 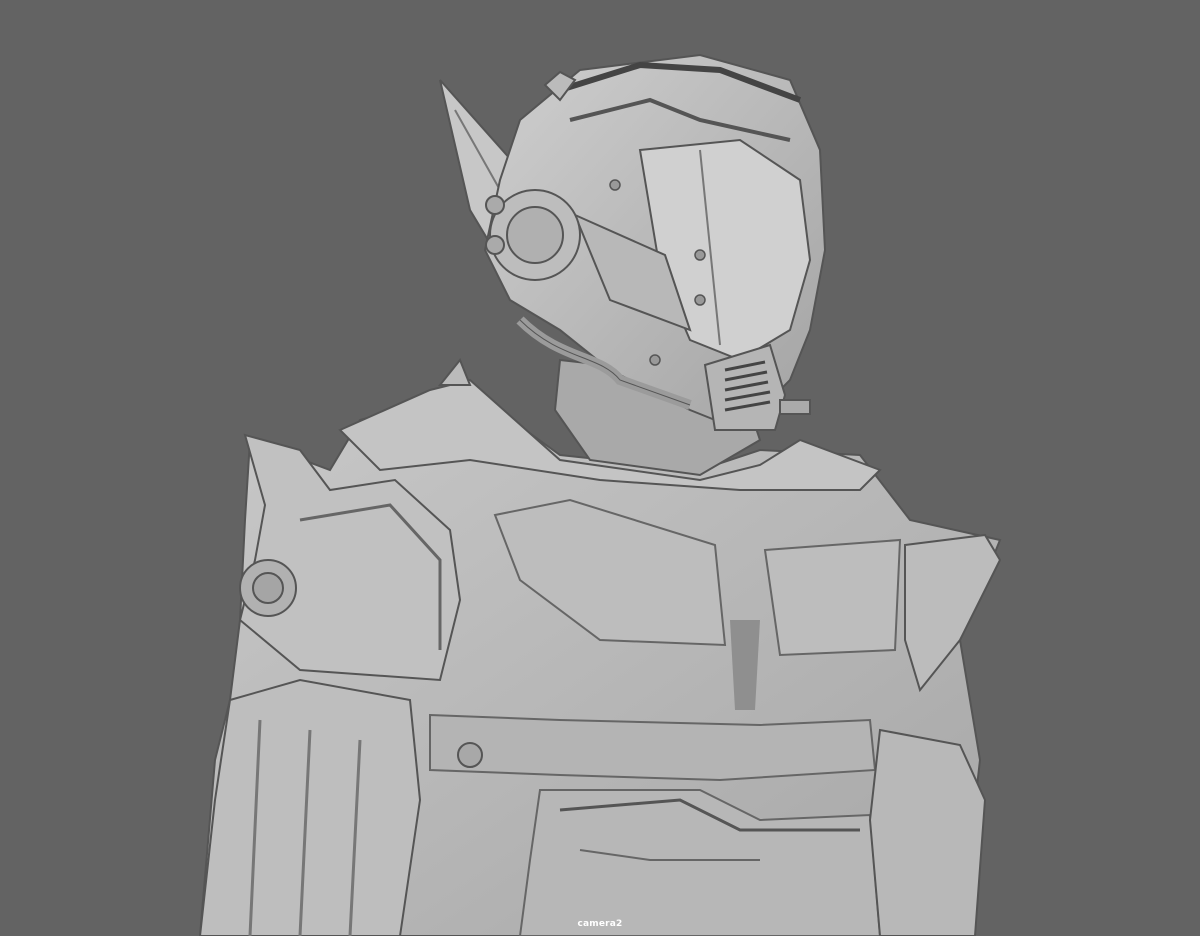 What do you see at coordinates (653, 747) in the screenshot?
I see `waist-belt` at bounding box center [653, 747].